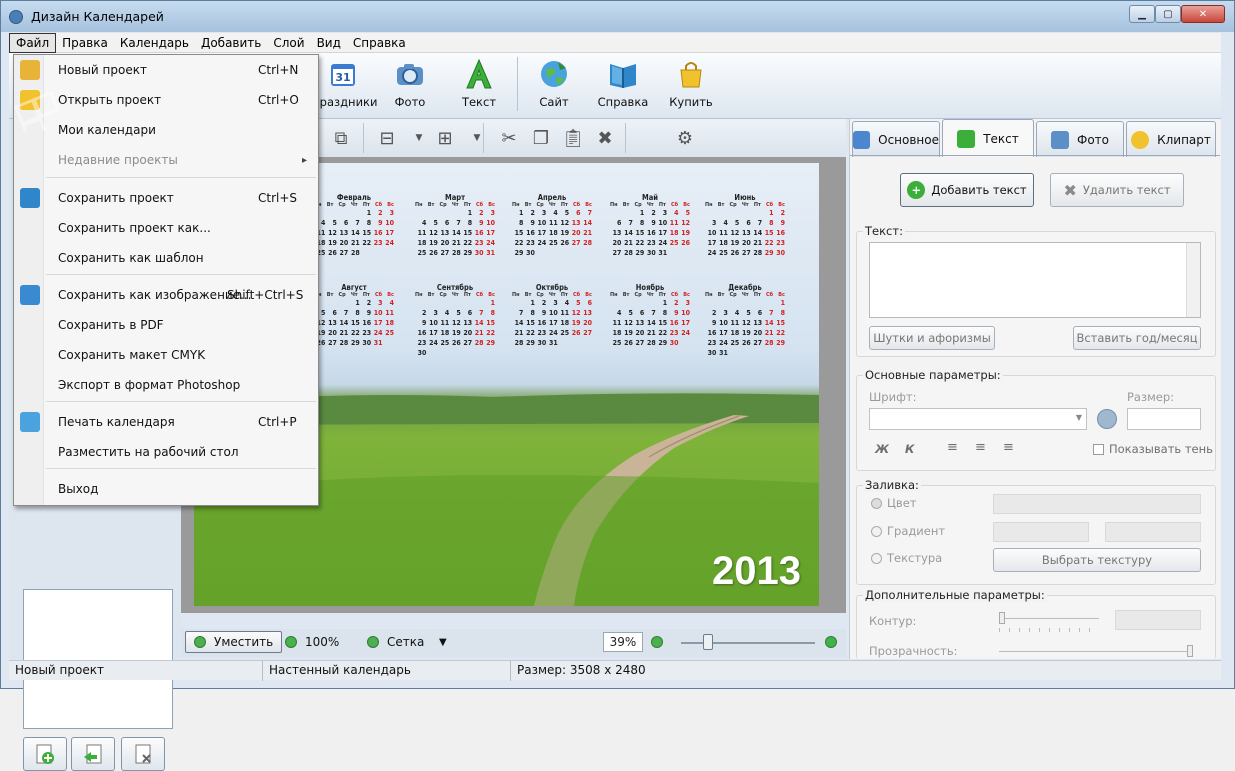 The image size is (1235, 771). Describe the element at coordinates (932, 338) in the screenshot. I see `jokes-button: Шутки и афоризмы` at that location.